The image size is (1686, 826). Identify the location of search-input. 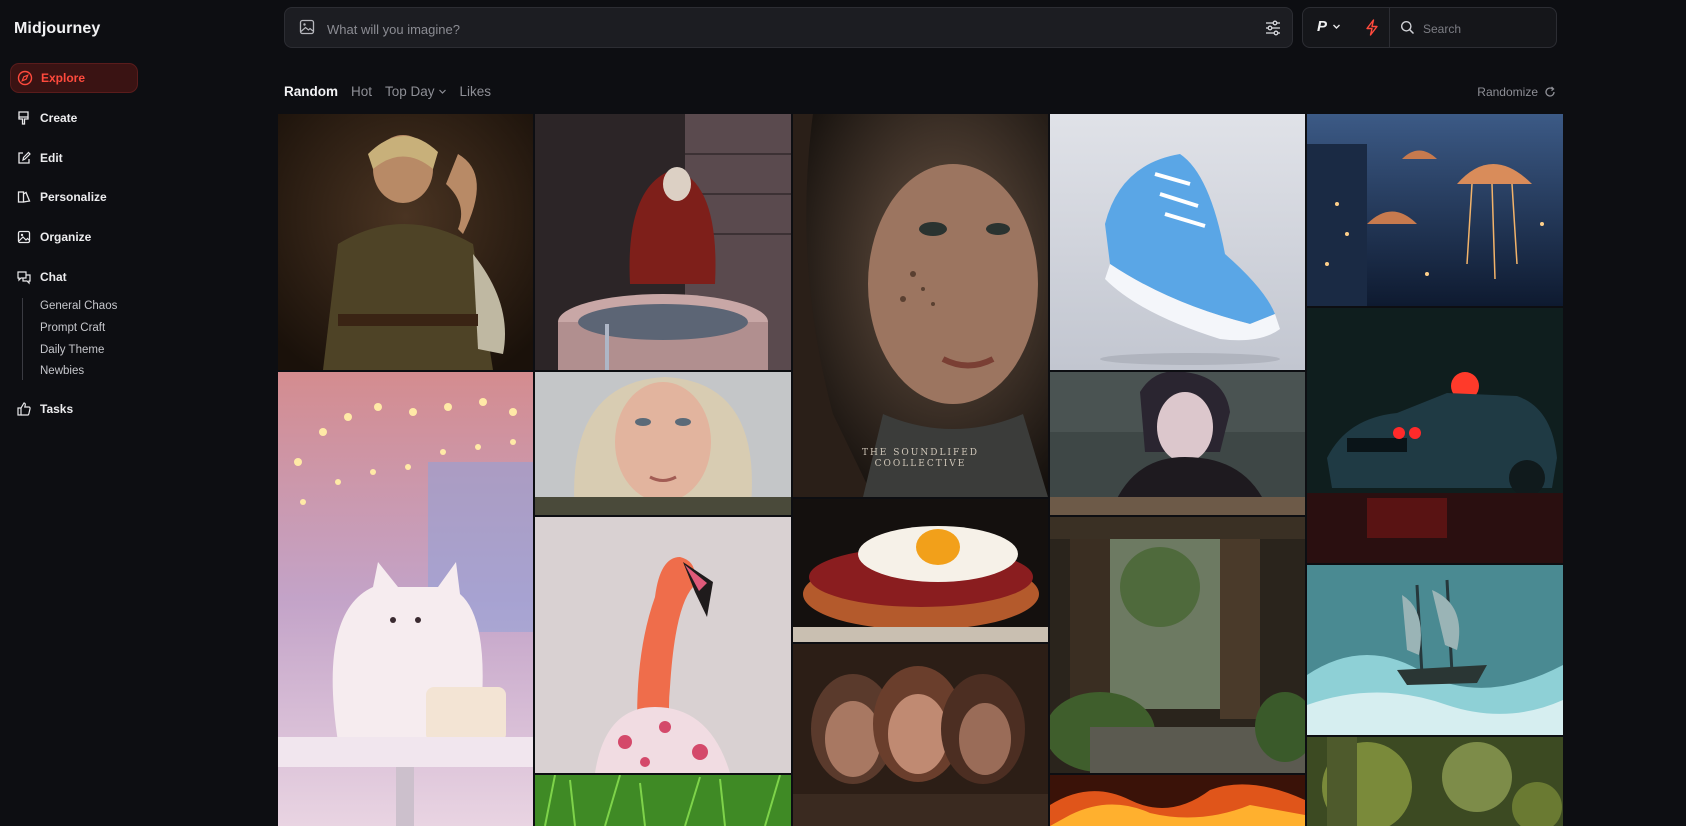
(1485, 29).